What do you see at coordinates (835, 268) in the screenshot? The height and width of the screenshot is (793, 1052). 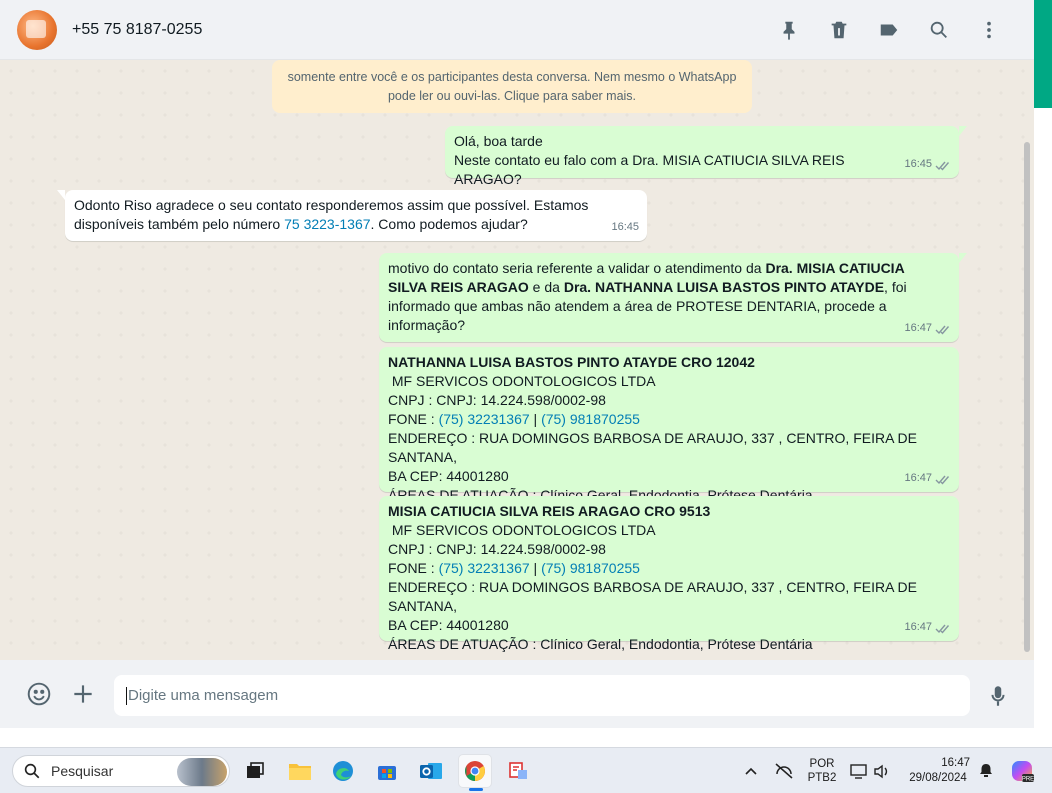 I see `message-bold-text: Dra. MISIA CATIUCIA` at bounding box center [835, 268].